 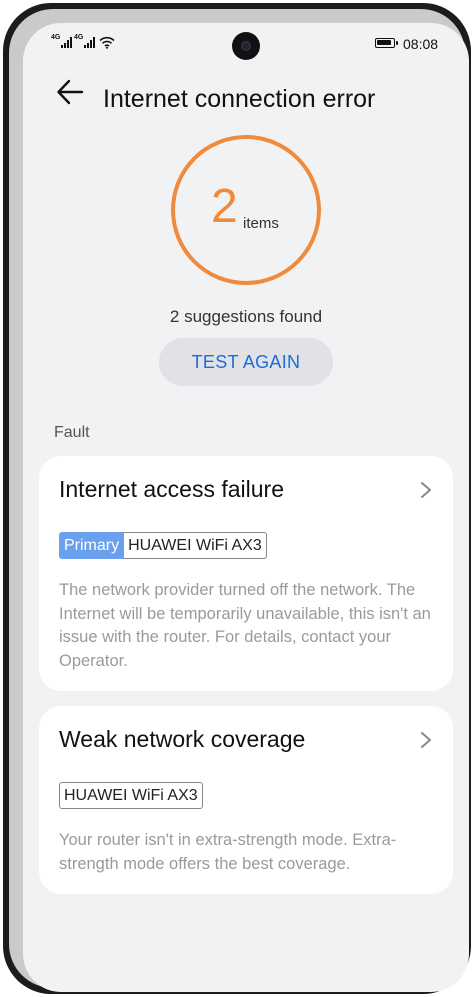 What do you see at coordinates (421, 44) in the screenshot?
I see `clock: 08:08` at bounding box center [421, 44].